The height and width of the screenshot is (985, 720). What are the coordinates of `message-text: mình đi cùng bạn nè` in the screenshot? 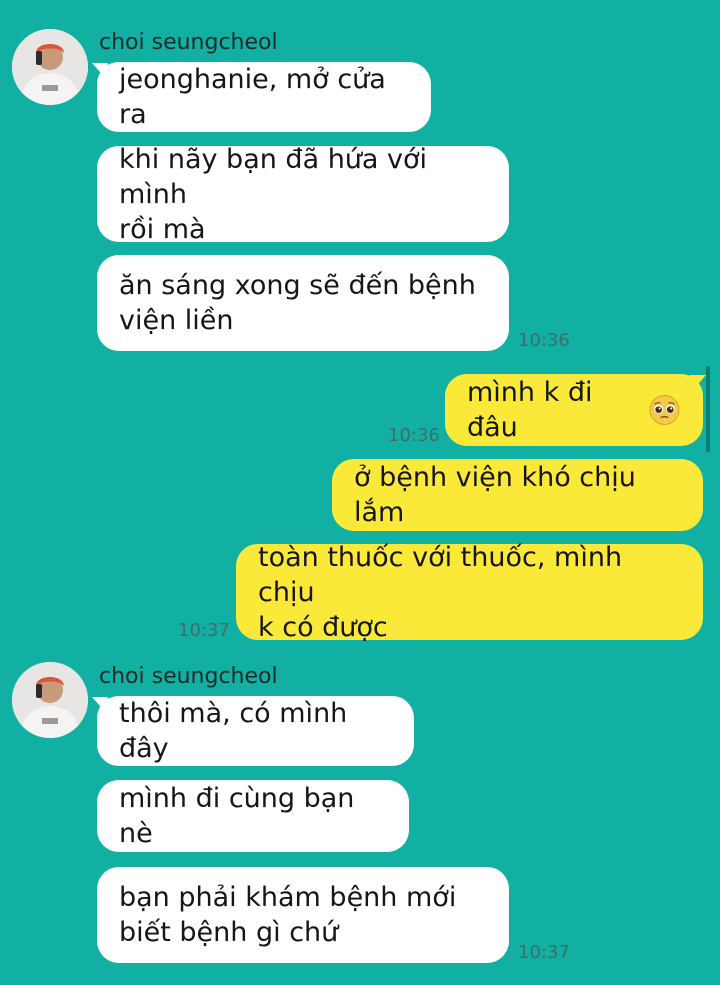 It's located at (237, 816).